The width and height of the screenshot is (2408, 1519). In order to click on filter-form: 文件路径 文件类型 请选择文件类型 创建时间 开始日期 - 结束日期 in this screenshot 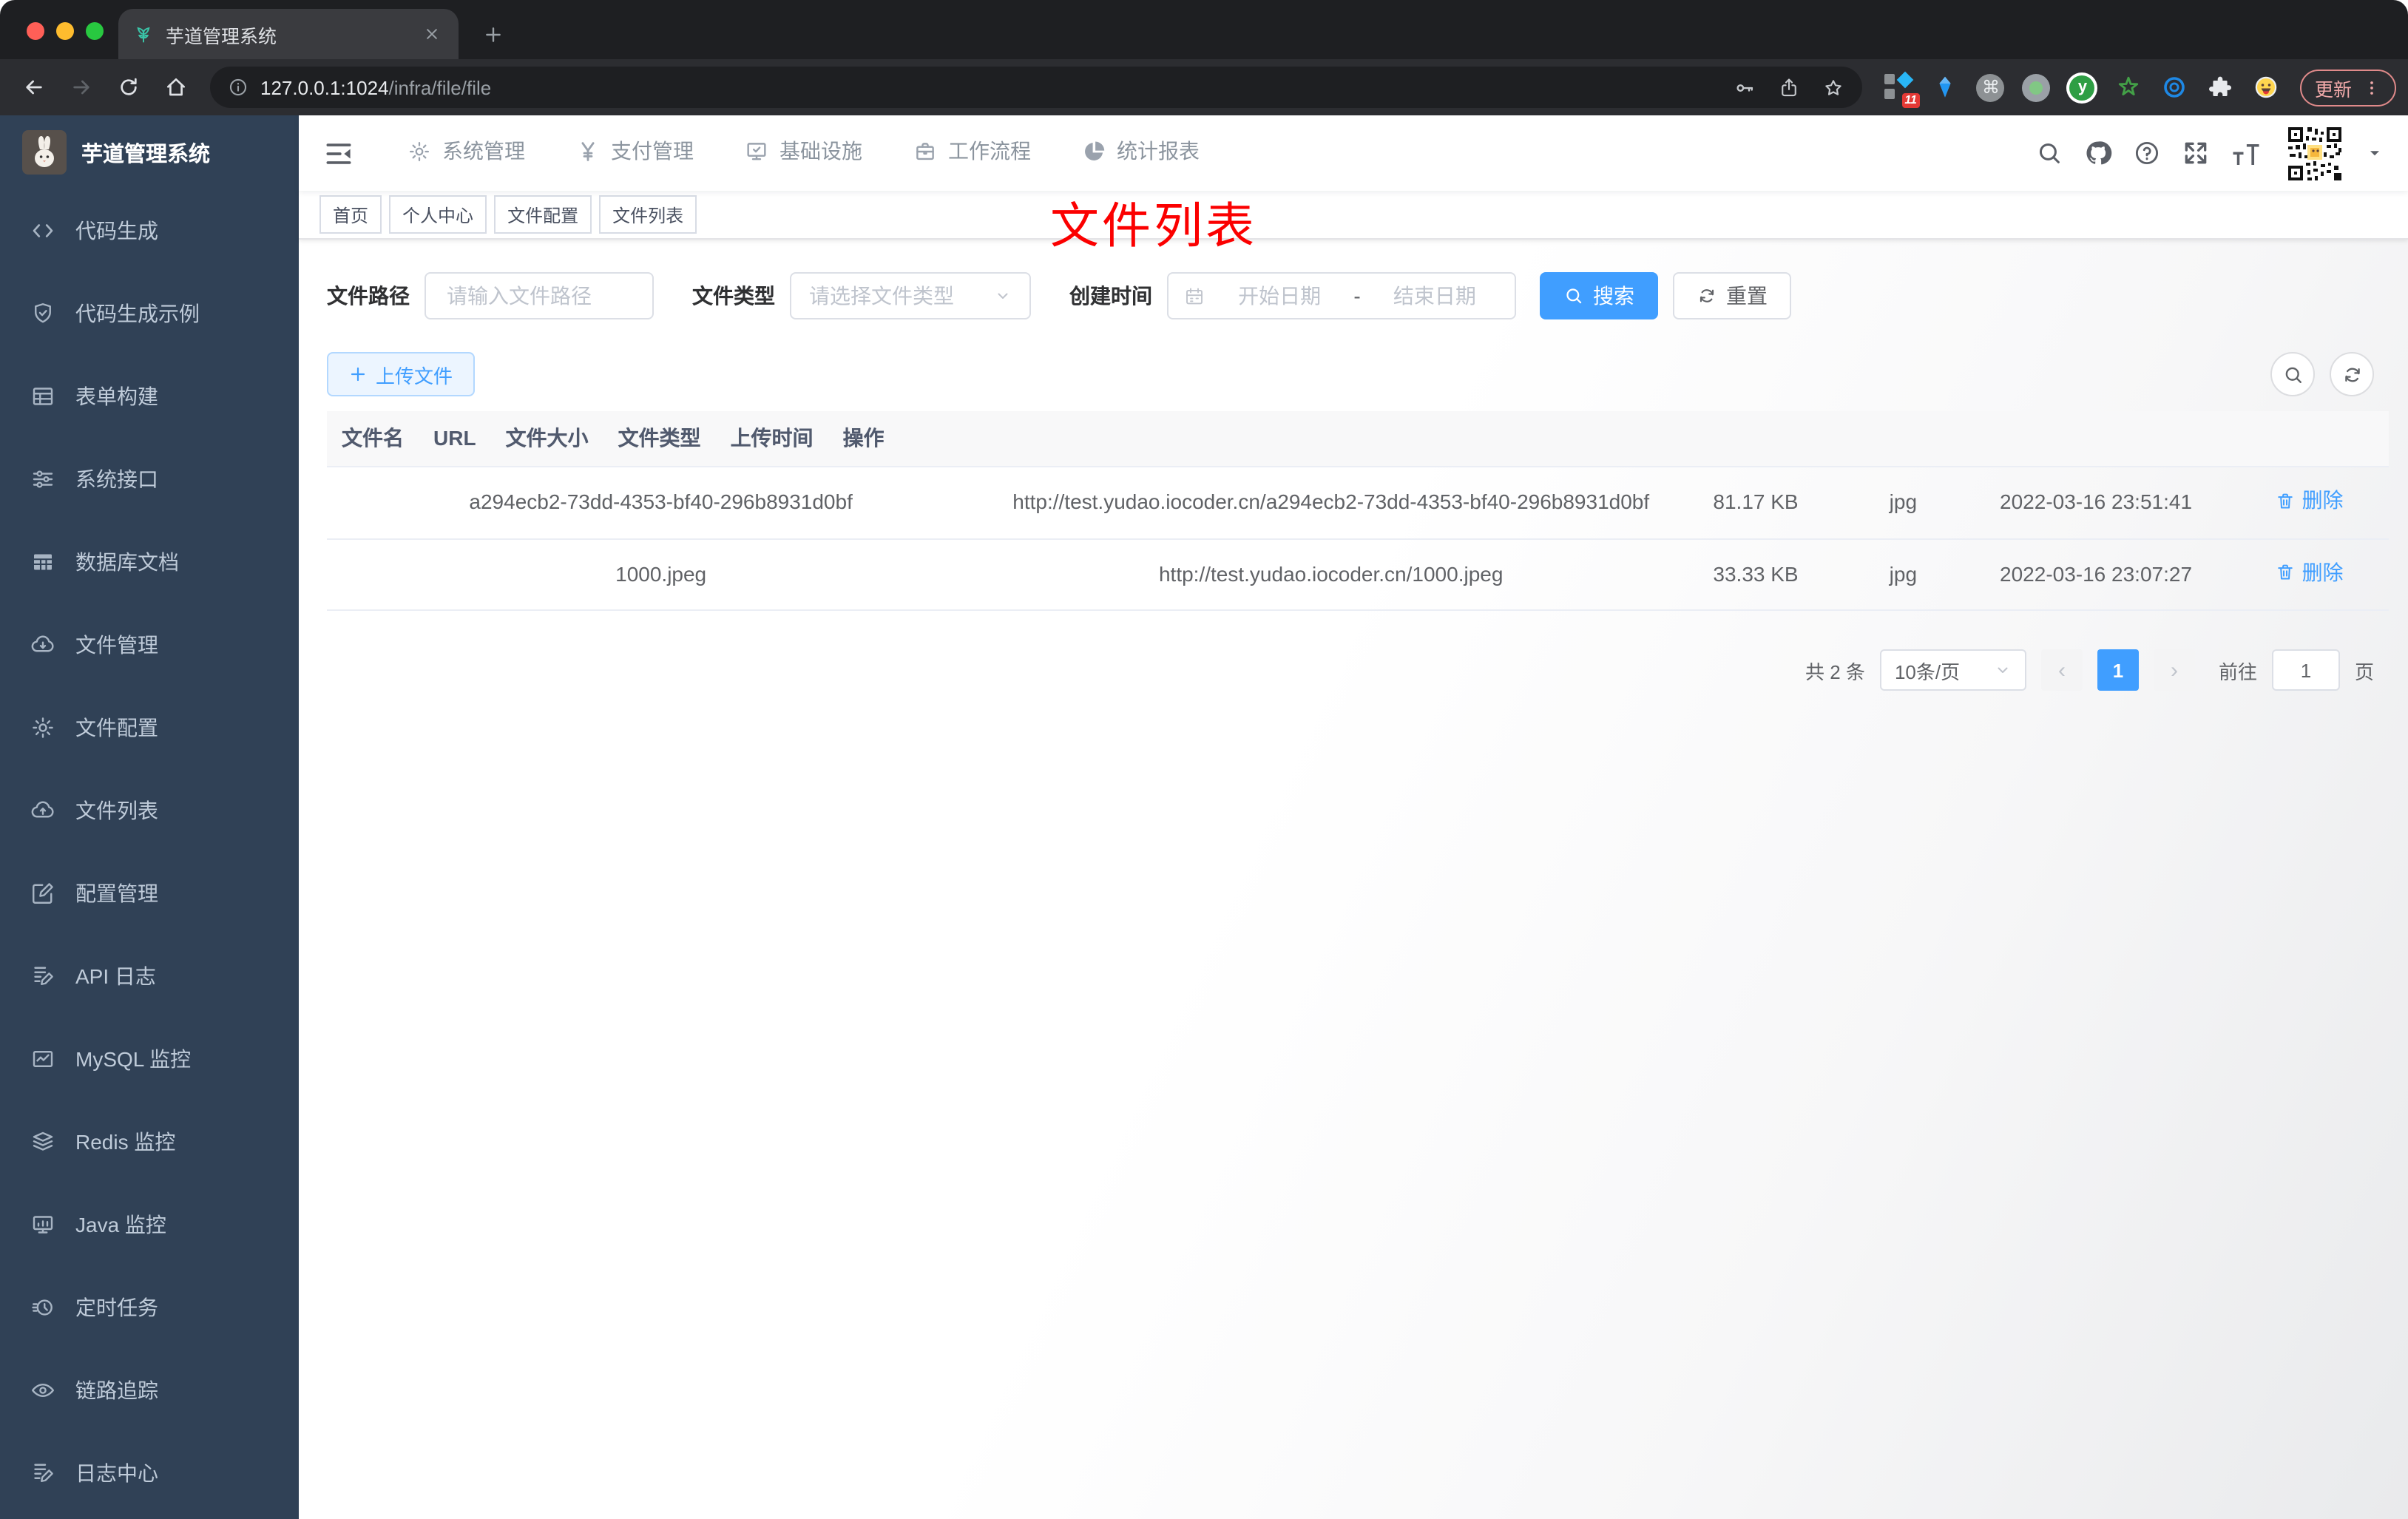, I will do `click(1358, 295)`.